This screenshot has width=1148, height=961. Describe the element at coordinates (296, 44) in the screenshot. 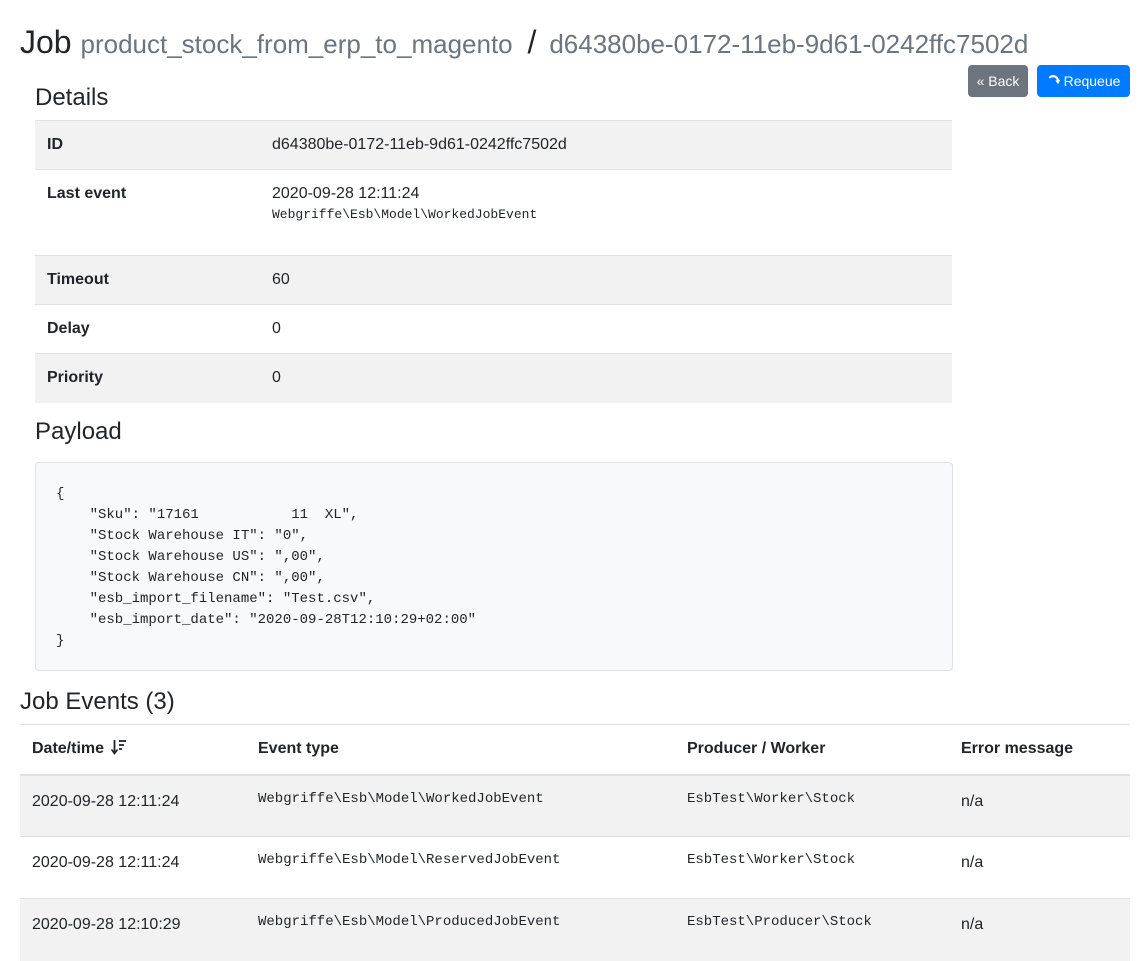

I see `queue-name: product_stock_from_erp_to_magento` at that location.